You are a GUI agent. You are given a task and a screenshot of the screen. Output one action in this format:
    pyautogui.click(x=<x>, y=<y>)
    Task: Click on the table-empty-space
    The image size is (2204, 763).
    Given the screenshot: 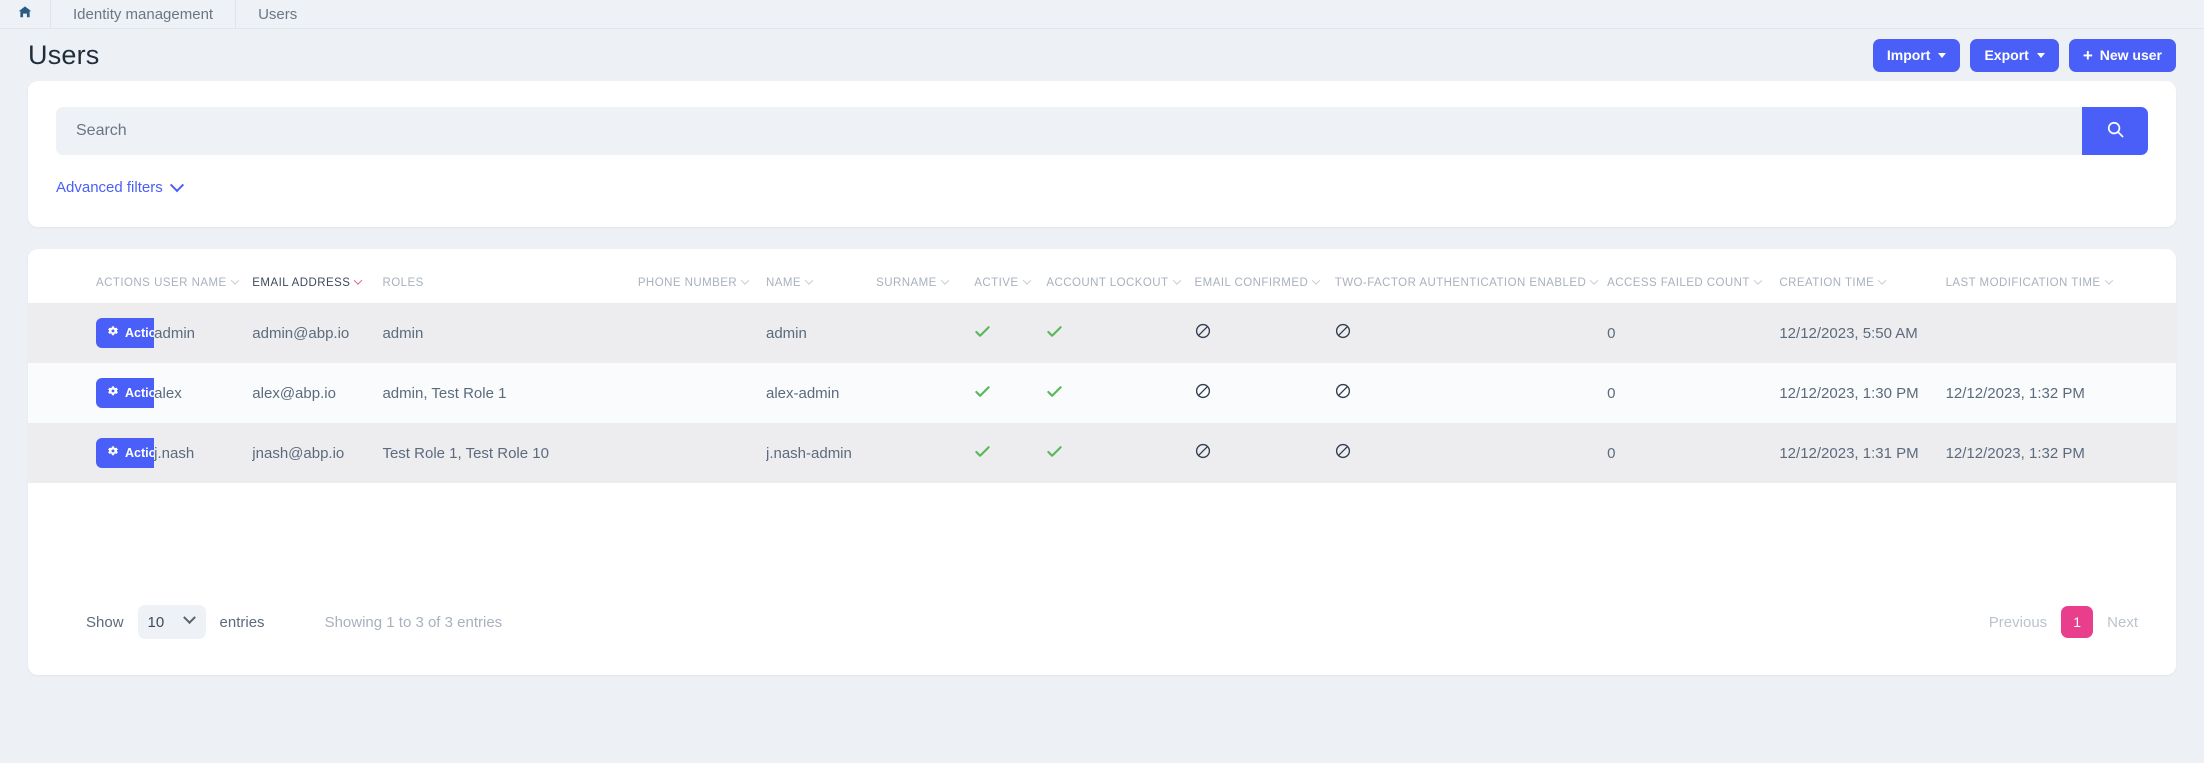 What is the action you would take?
    pyautogui.click(x=1102, y=531)
    